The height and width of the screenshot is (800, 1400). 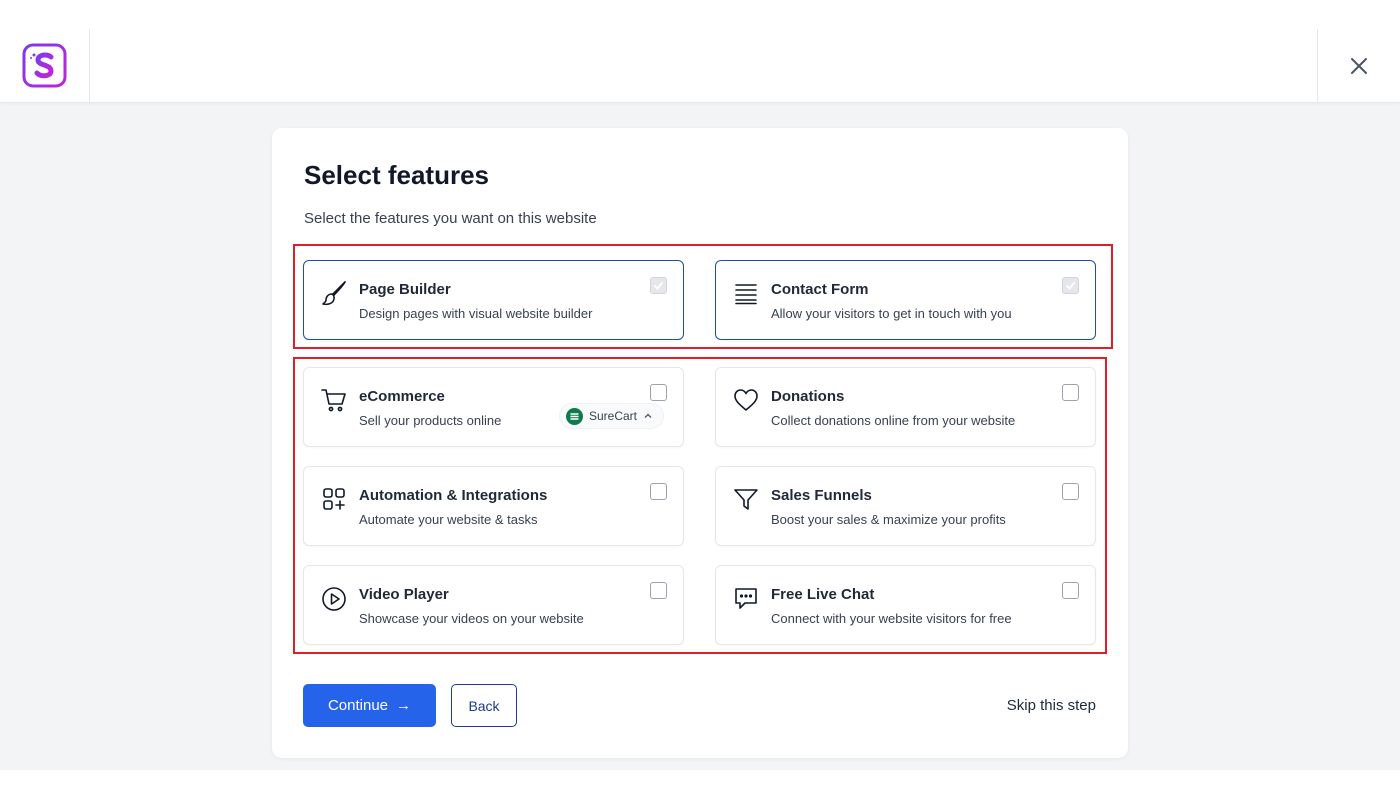 I want to click on close-button, so click(x=1359, y=66).